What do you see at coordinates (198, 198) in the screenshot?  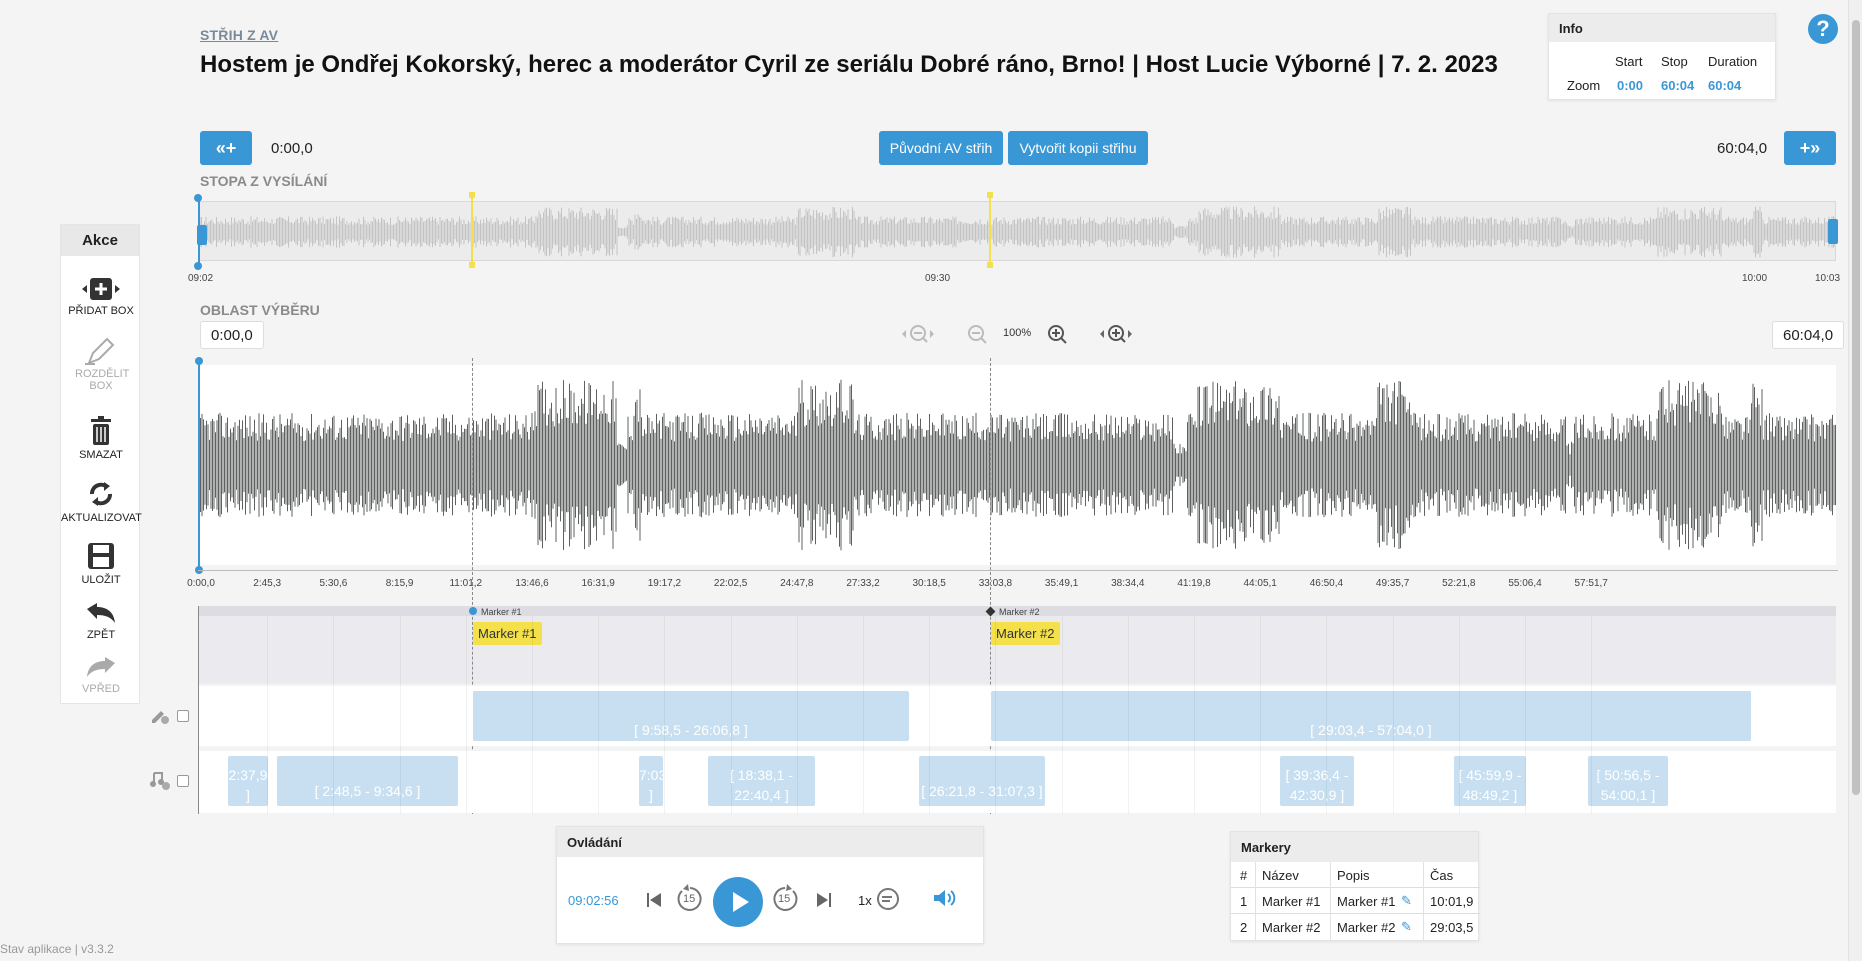 I see `overview-start-dot` at bounding box center [198, 198].